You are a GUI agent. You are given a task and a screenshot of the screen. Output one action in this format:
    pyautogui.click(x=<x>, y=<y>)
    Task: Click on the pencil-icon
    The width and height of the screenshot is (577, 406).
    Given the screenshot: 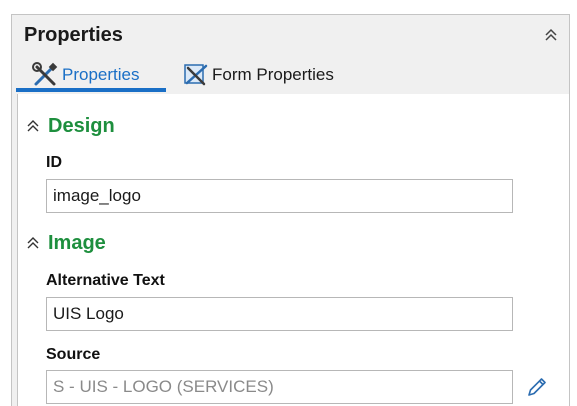 What is the action you would take?
    pyautogui.click(x=537, y=387)
    